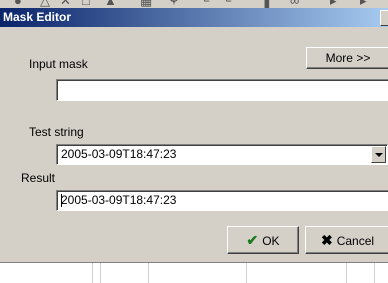 This screenshot has height=283, width=388. Describe the element at coordinates (110, 4) in the screenshot. I see `toolbar-icon: ▲` at that location.